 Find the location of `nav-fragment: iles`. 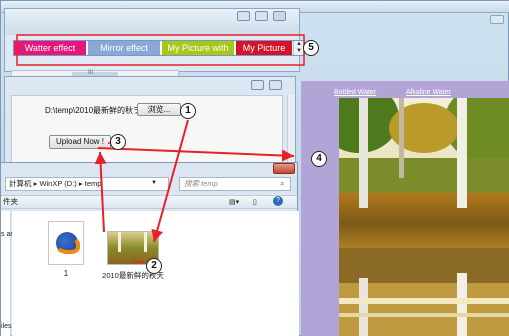

nav-fragment: iles is located at coordinates (6, 326).